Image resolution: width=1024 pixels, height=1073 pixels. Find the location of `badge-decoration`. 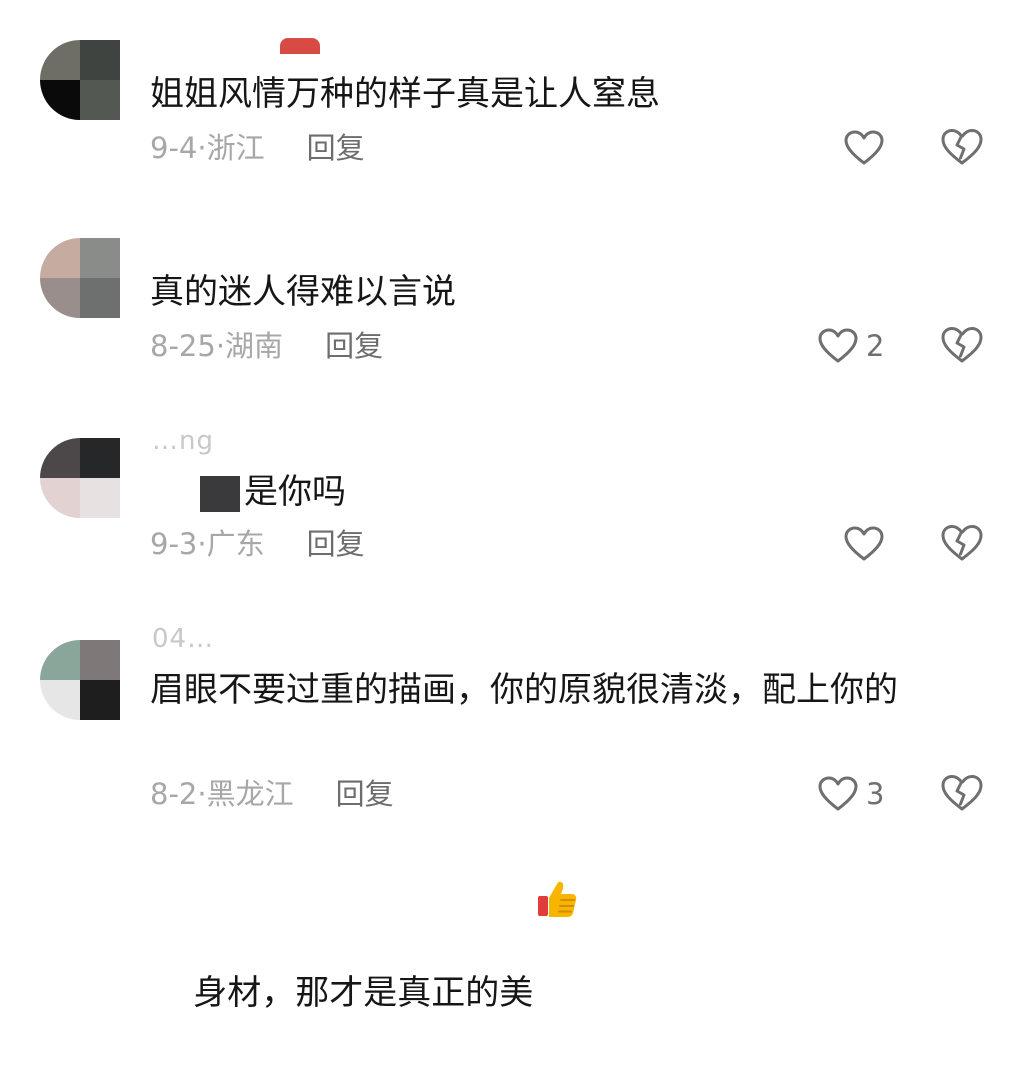

badge-decoration is located at coordinates (300, 46).